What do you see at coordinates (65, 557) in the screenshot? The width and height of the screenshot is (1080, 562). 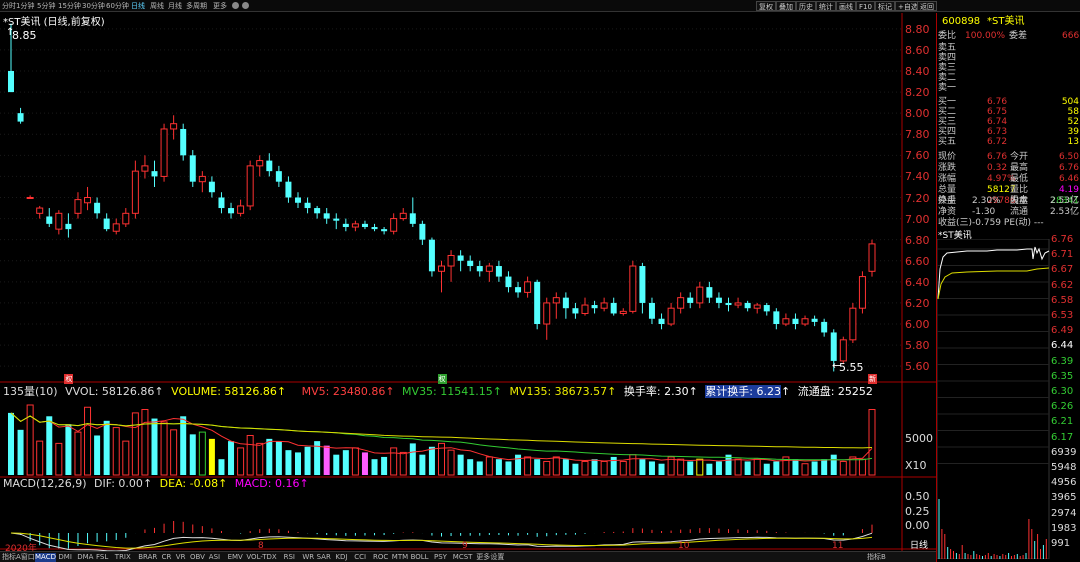 I see `indicator-tab: DMI` at bounding box center [65, 557].